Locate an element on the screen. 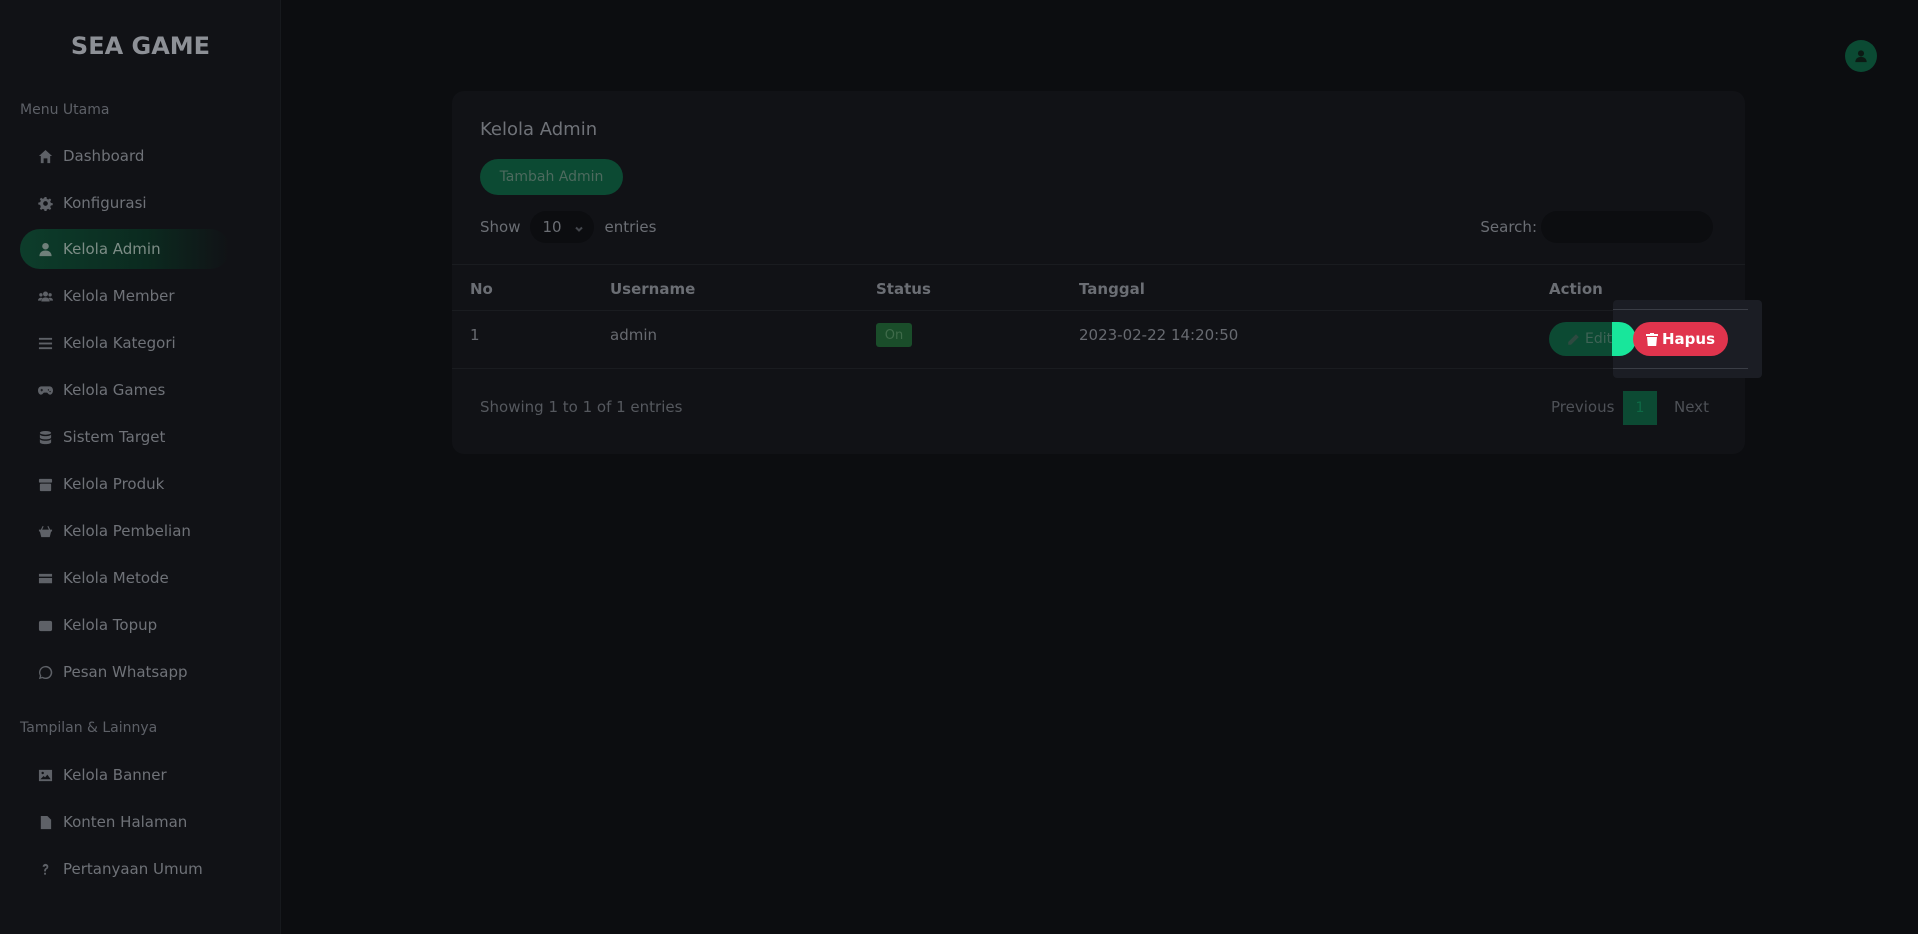  sidebar-item-label: Pertanyaan Umum is located at coordinates (133, 869).